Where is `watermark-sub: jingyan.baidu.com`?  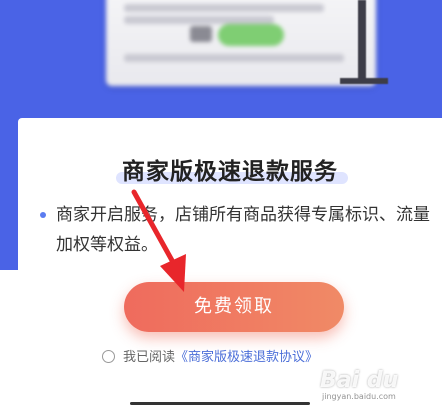 watermark-sub: jingyan.baidu.com is located at coordinates (359, 396).